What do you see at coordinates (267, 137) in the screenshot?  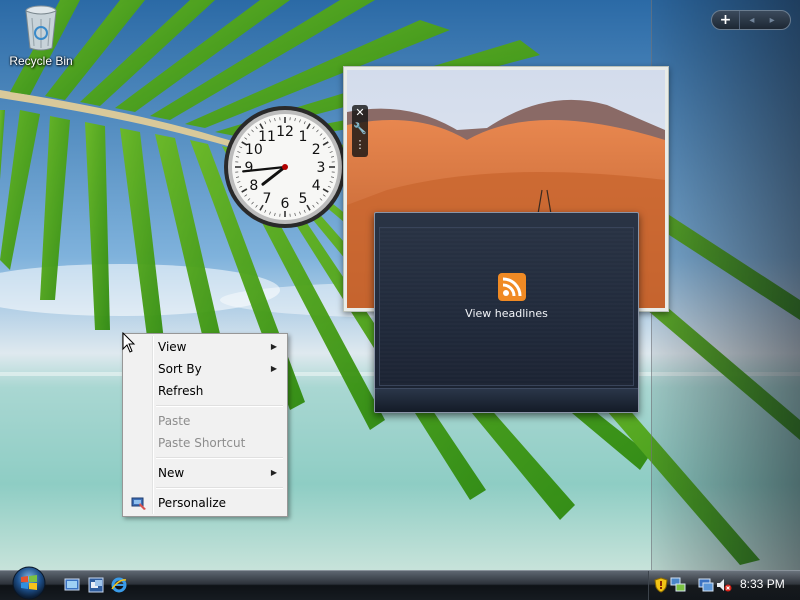 I see `clock-number: 11` at bounding box center [267, 137].